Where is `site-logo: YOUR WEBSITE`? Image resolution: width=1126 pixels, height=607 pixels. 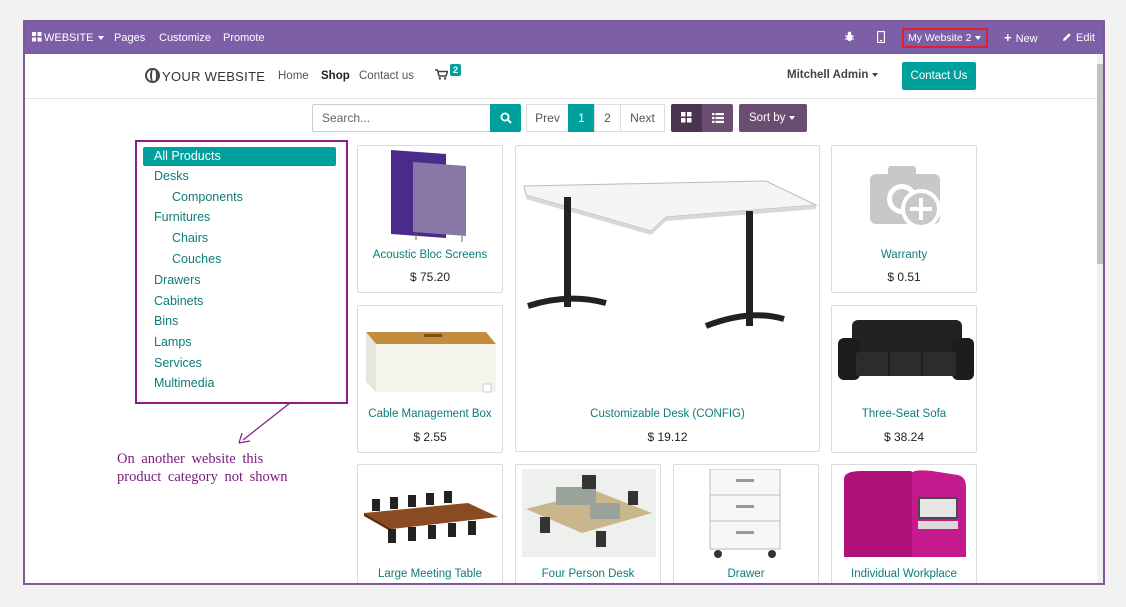
site-logo: YOUR WEBSITE is located at coordinates (205, 76).